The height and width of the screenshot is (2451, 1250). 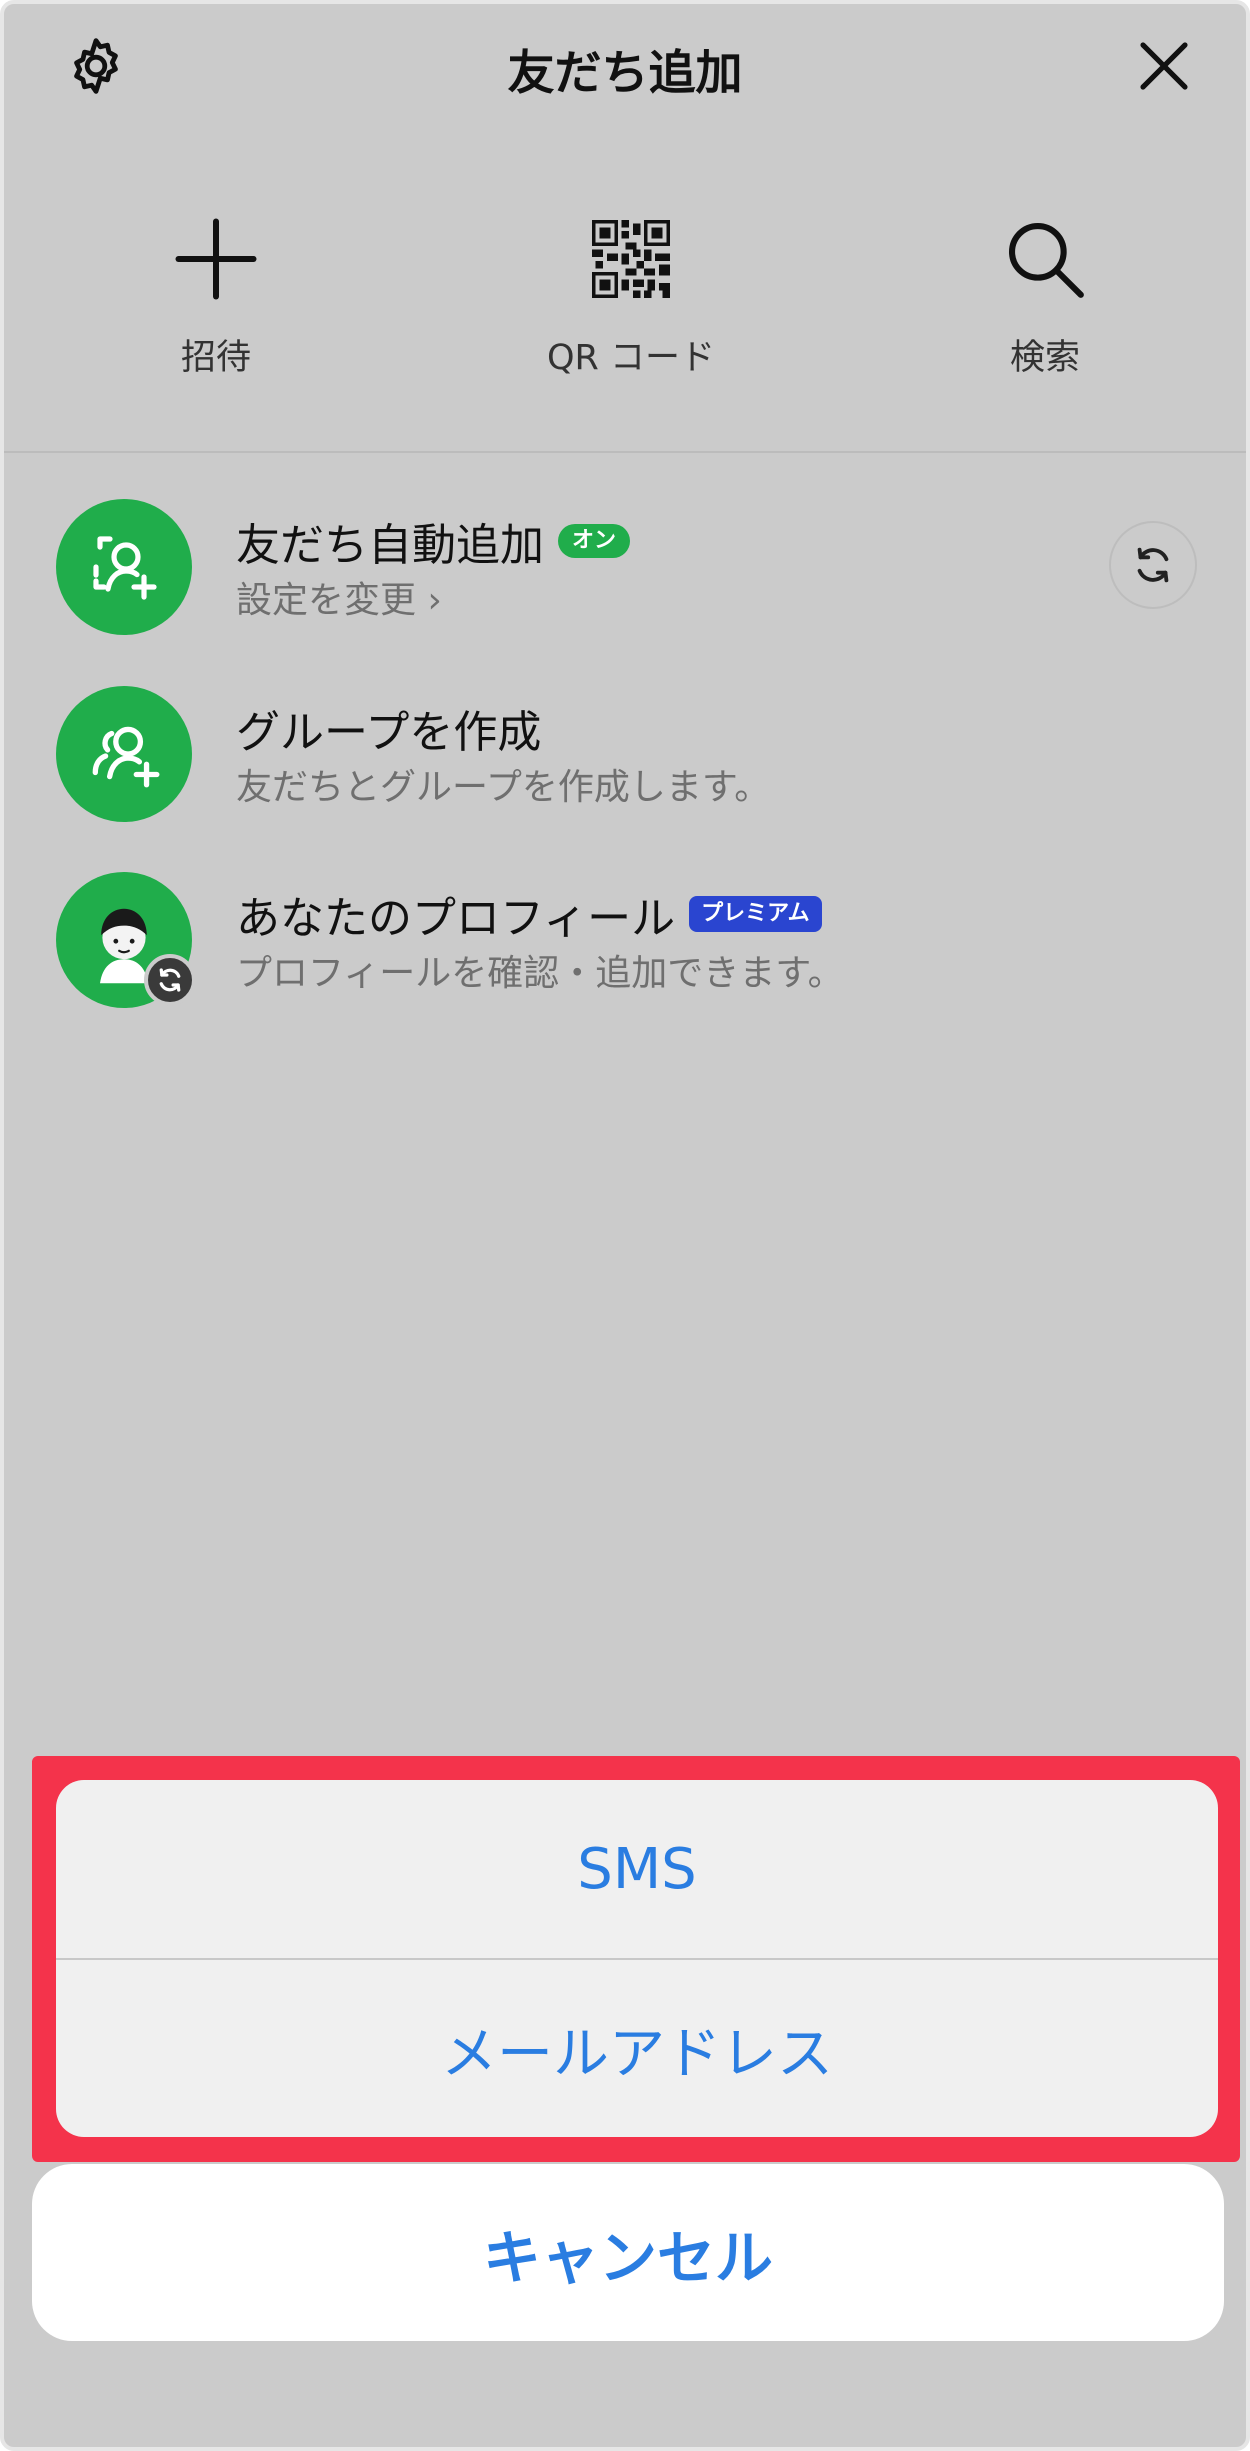 I want to click on list-item-create-group: グループを作成 友だちとグループを作成します。, so click(x=625, y=761).